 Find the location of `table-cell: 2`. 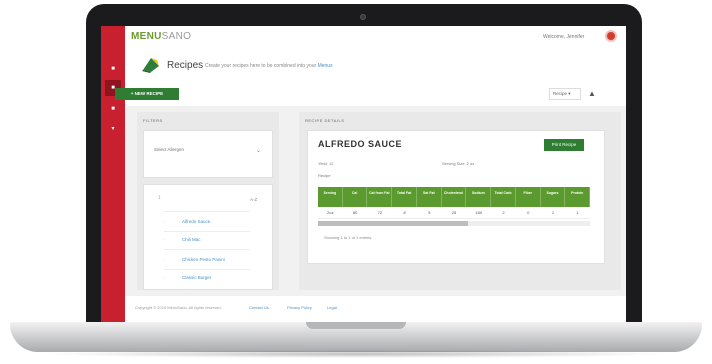

table-cell: 2 is located at coordinates (503, 212).